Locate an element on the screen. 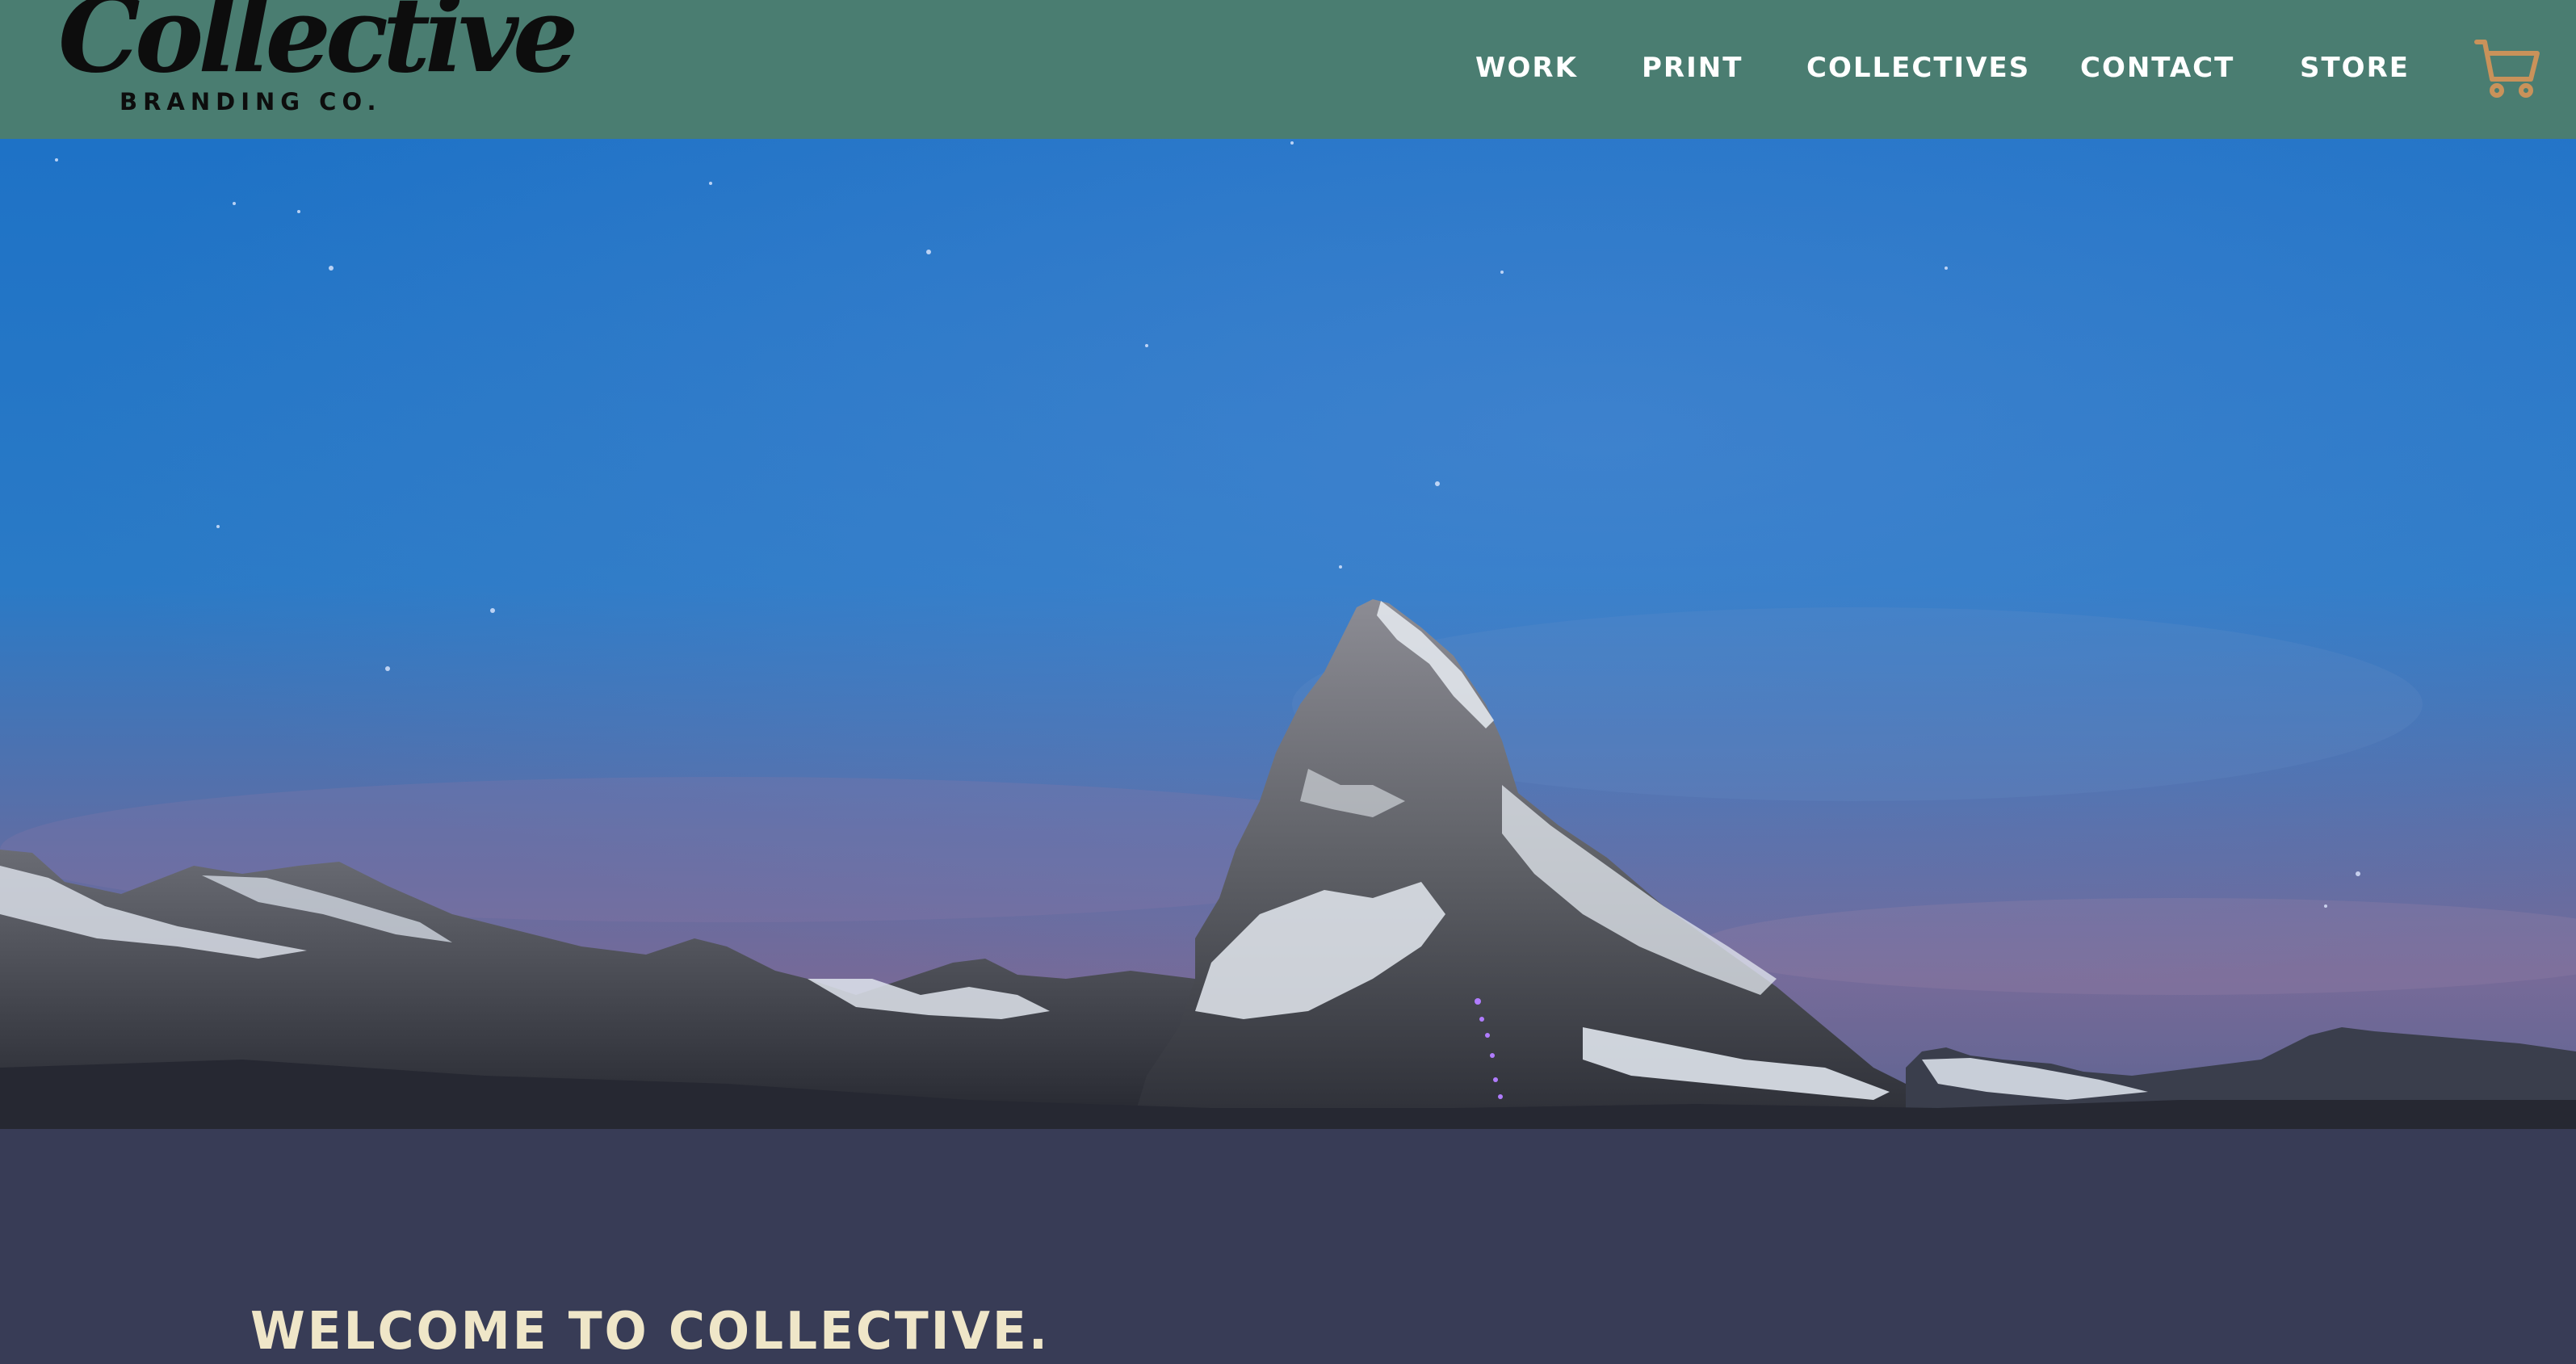 This screenshot has width=2576, height=1364. nav-item-work: WORK is located at coordinates (1526, 68).